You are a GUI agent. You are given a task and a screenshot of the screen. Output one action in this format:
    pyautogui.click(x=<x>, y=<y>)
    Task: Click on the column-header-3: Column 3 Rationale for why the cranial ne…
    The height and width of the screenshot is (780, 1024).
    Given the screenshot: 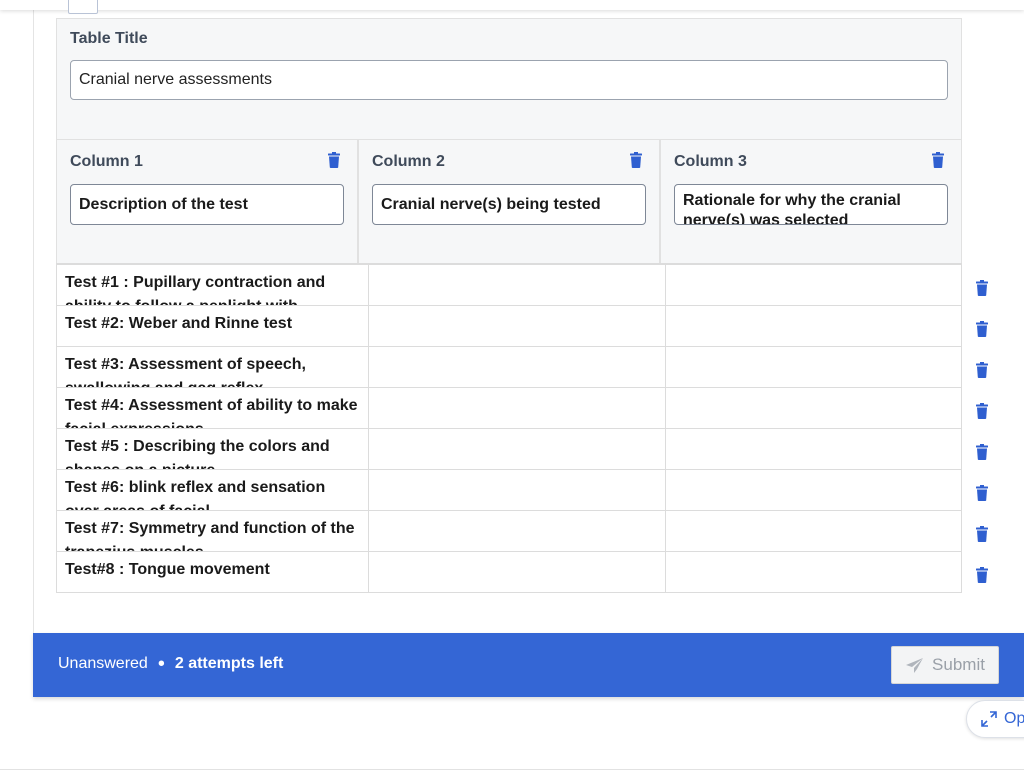 What is the action you would take?
    pyautogui.click(x=811, y=202)
    